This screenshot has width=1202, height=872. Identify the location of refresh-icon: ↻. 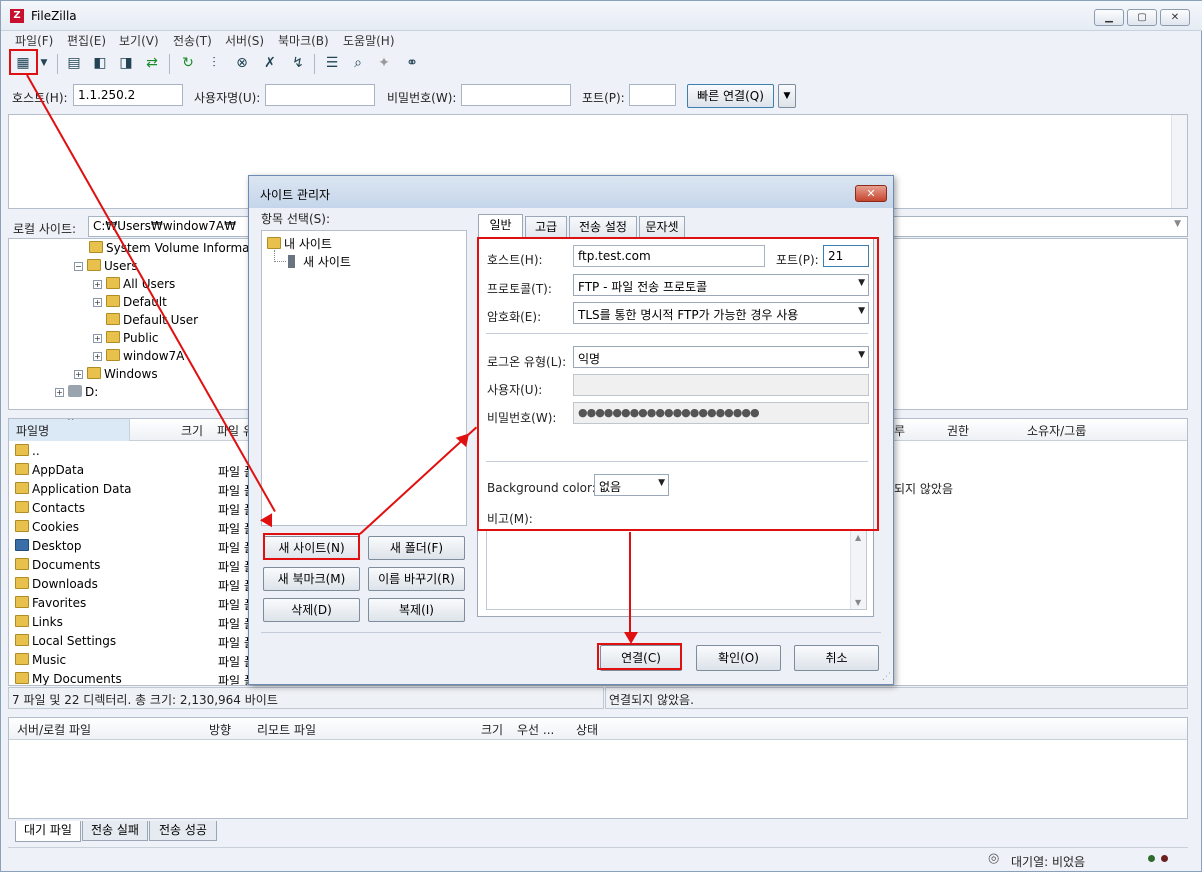
(188, 63).